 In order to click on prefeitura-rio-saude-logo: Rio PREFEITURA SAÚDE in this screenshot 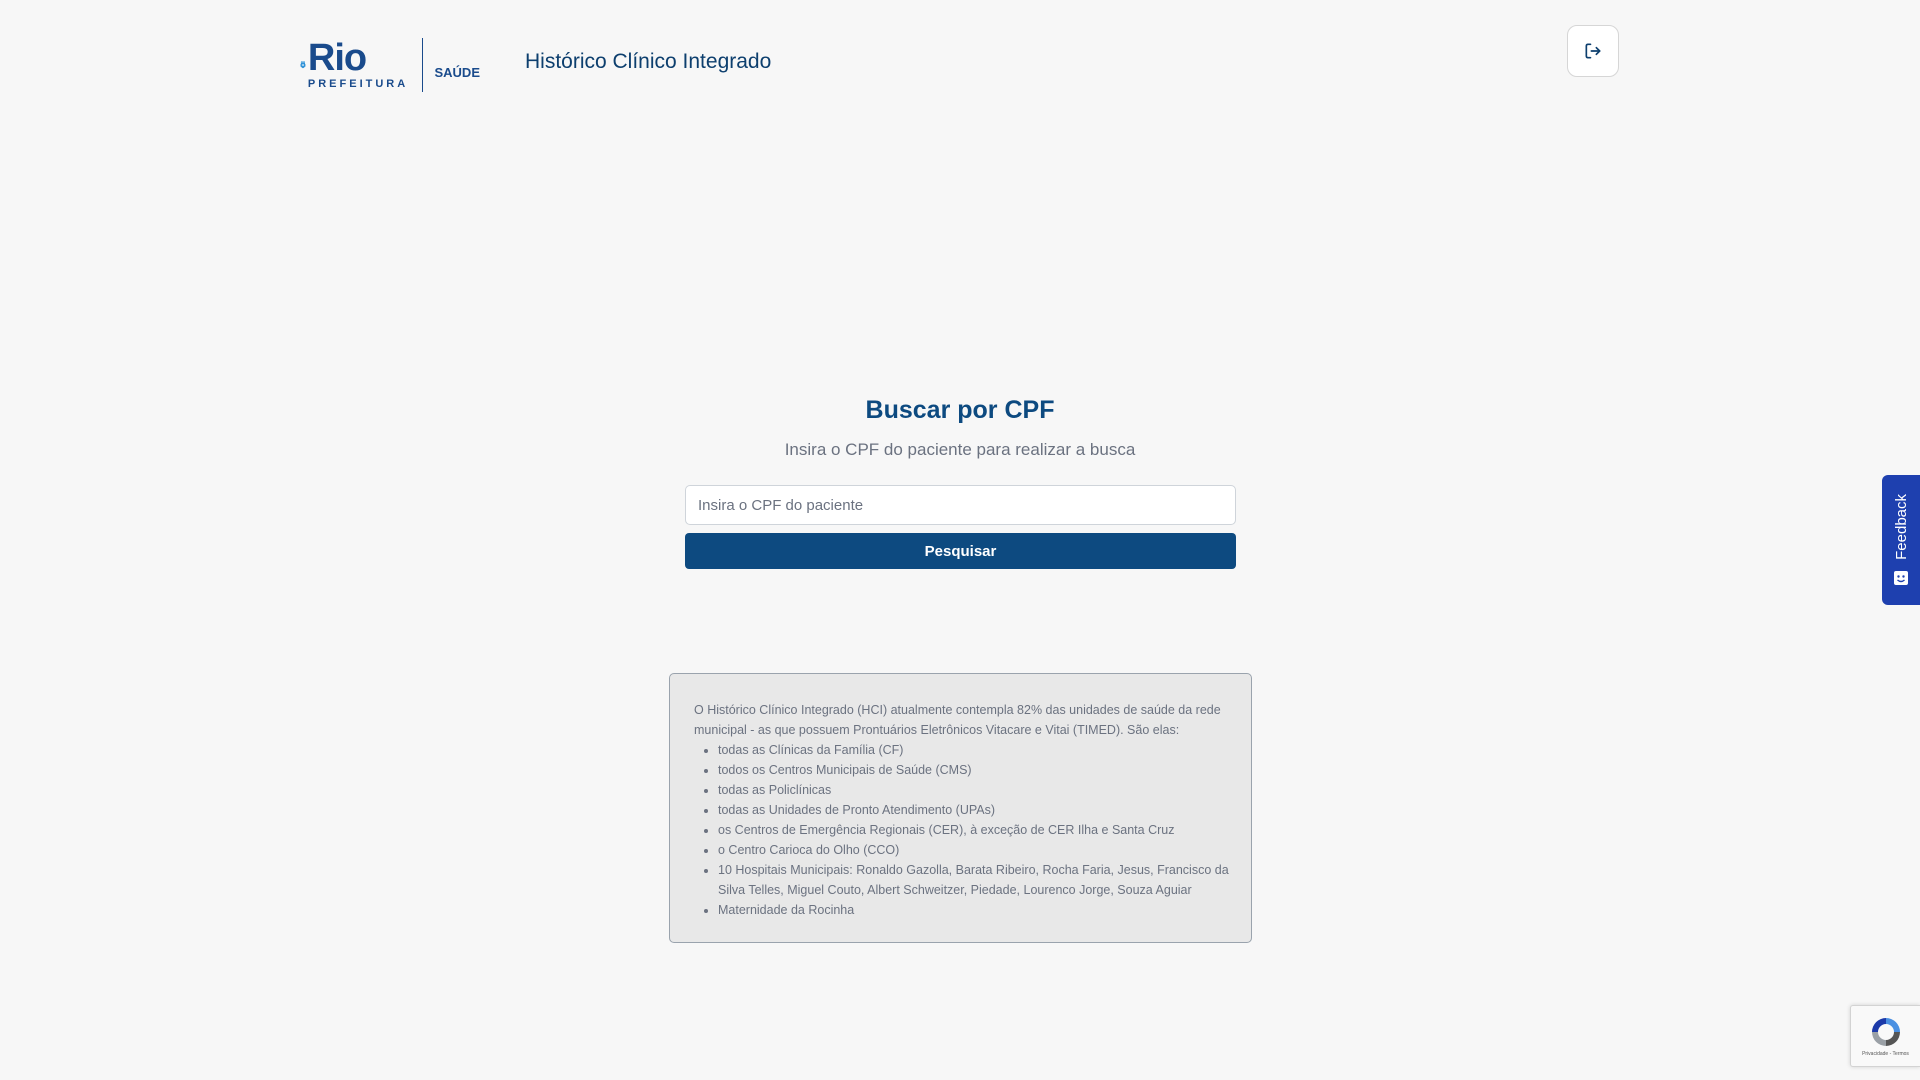, I will do `click(390, 65)`.